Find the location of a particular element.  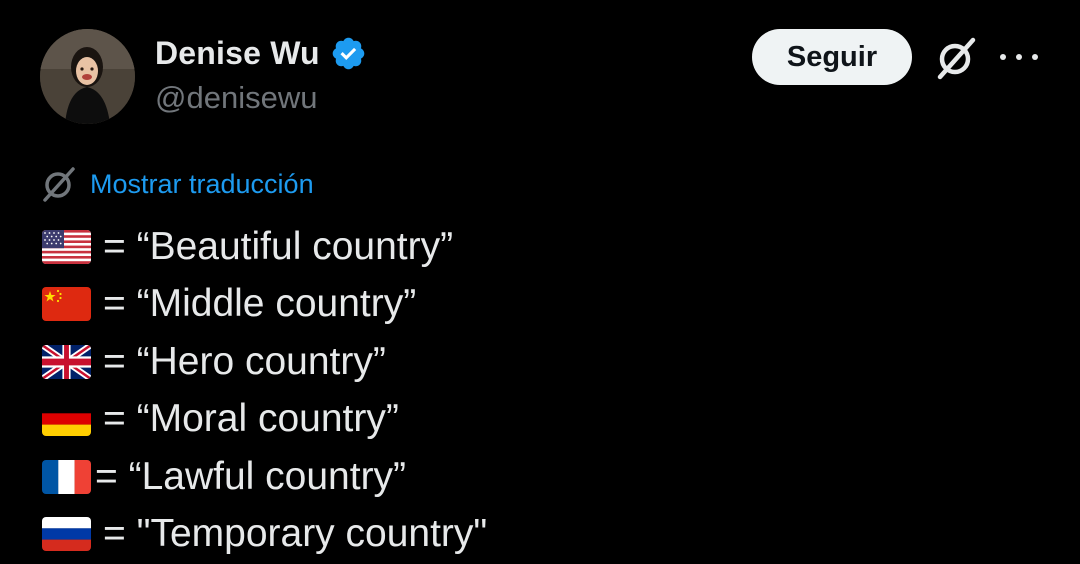

us-flag-icon is located at coordinates (66, 246).